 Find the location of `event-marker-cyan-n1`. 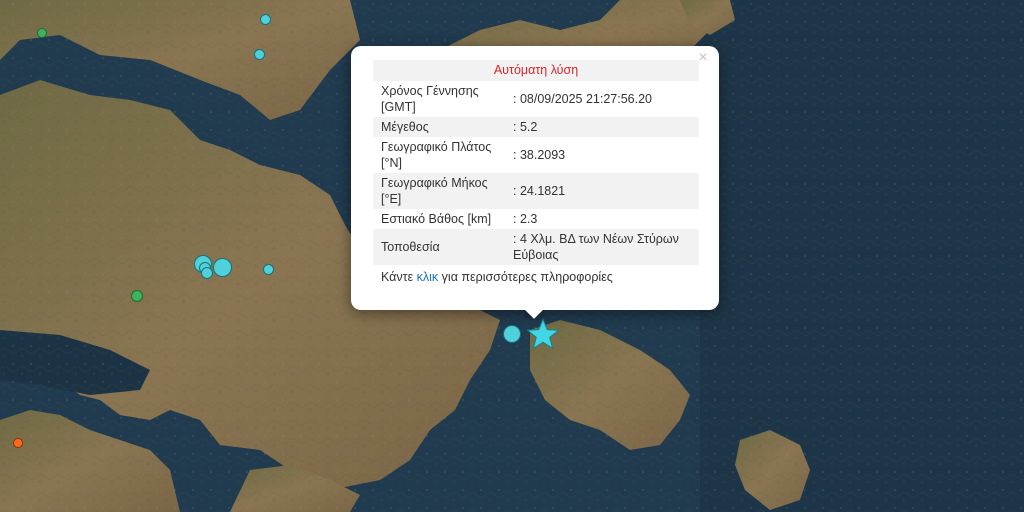

event-marker-cyan-n1 is located at coordinates (265, 19).